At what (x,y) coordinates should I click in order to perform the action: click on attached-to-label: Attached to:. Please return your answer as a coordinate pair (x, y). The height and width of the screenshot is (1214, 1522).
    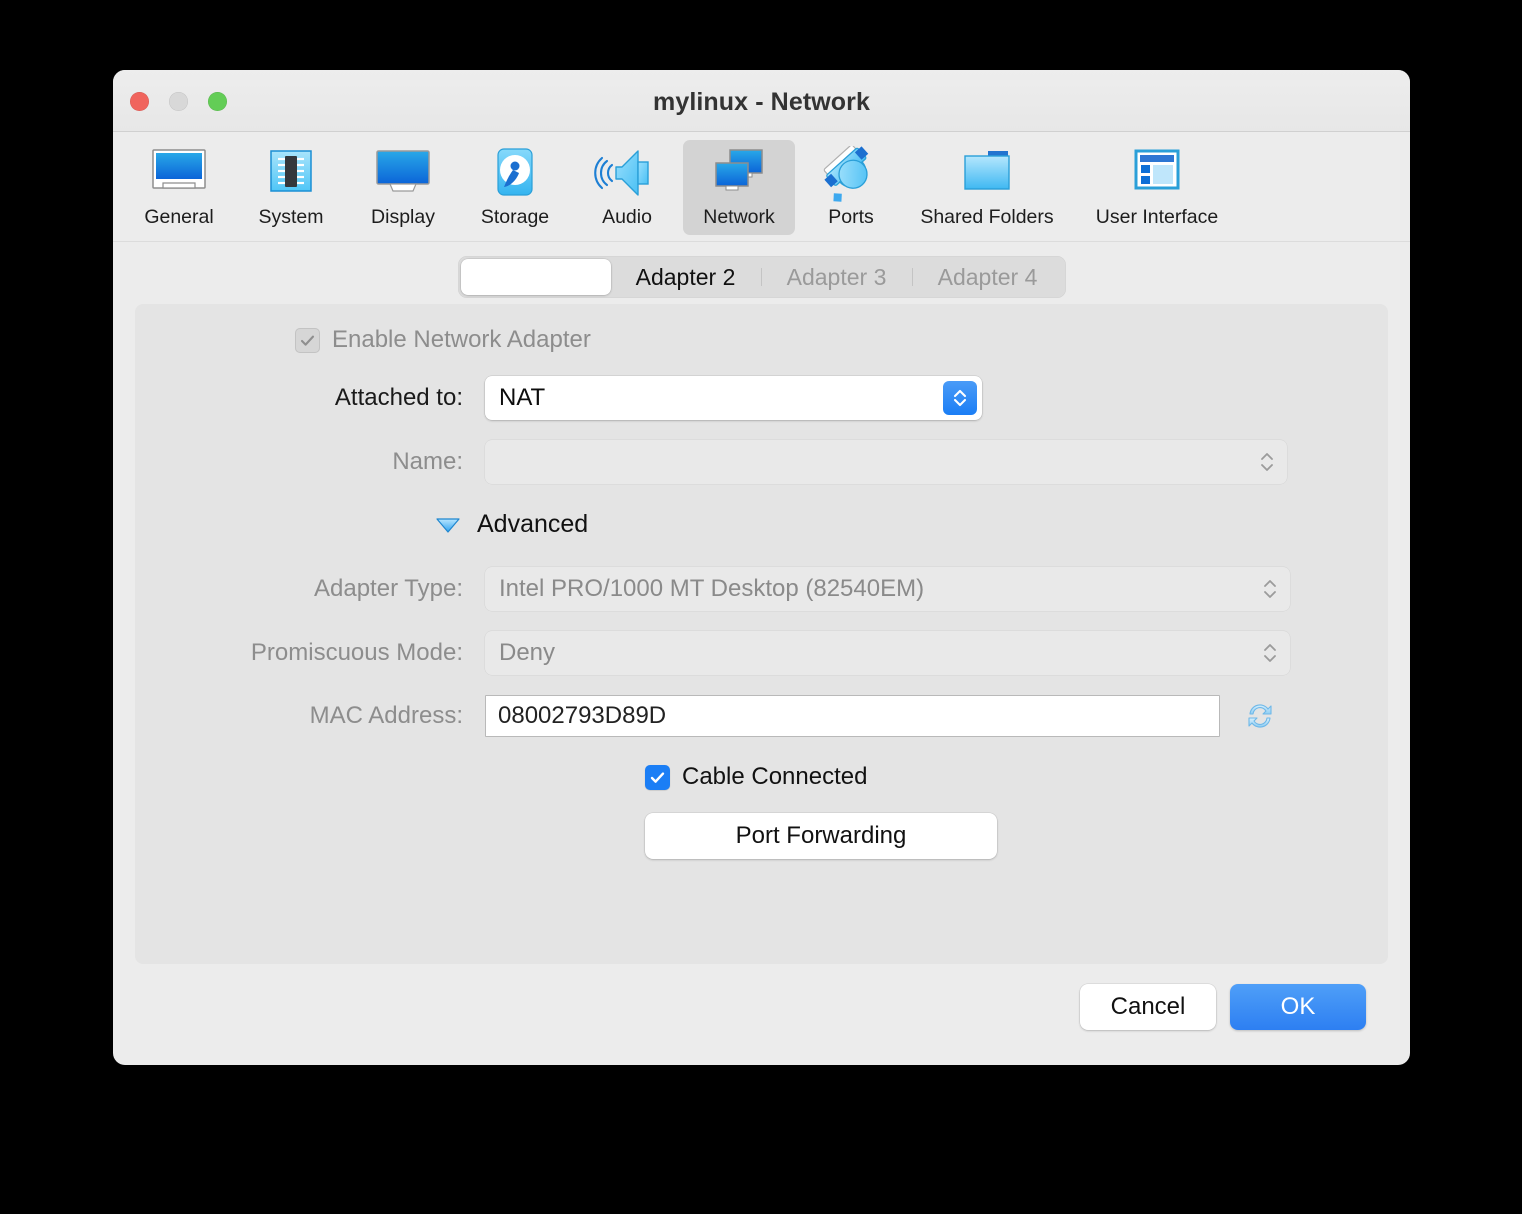
    Looking at the image, I should click on (398, 397).